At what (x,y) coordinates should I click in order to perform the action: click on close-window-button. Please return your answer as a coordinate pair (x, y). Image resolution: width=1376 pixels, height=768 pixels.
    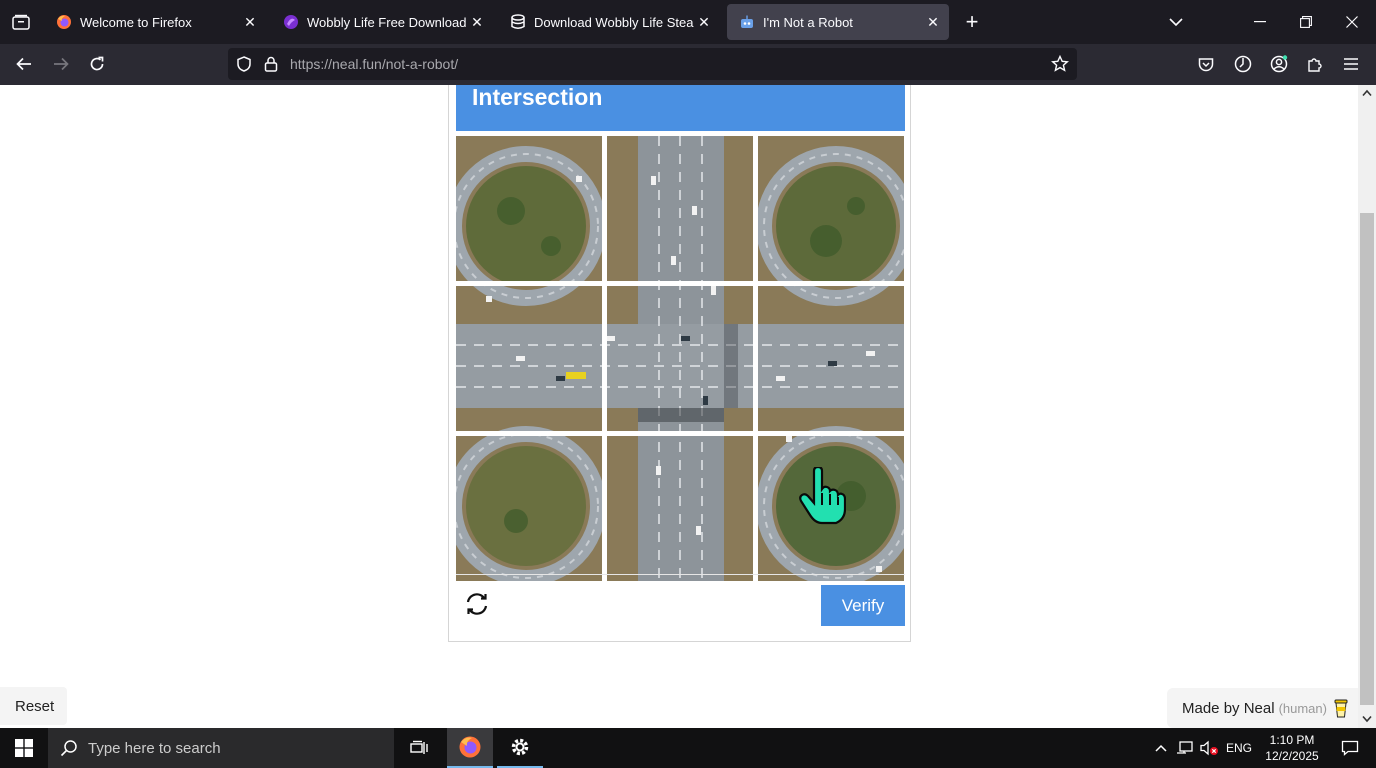
    Looking at the image, I should click on (1352, 22).